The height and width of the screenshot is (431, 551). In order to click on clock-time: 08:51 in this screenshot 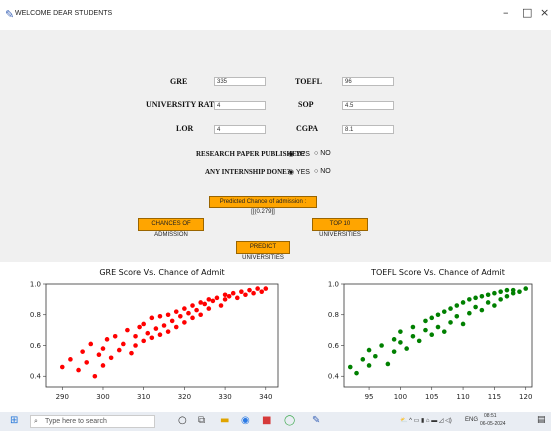, I will do `click(490, 416)`.